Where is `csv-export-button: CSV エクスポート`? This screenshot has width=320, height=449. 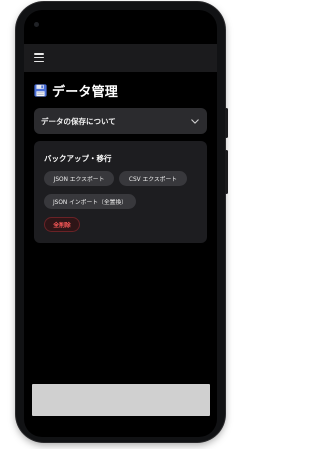 csv-export-button: CSV エクスポート is located at coordinates (153, 178).